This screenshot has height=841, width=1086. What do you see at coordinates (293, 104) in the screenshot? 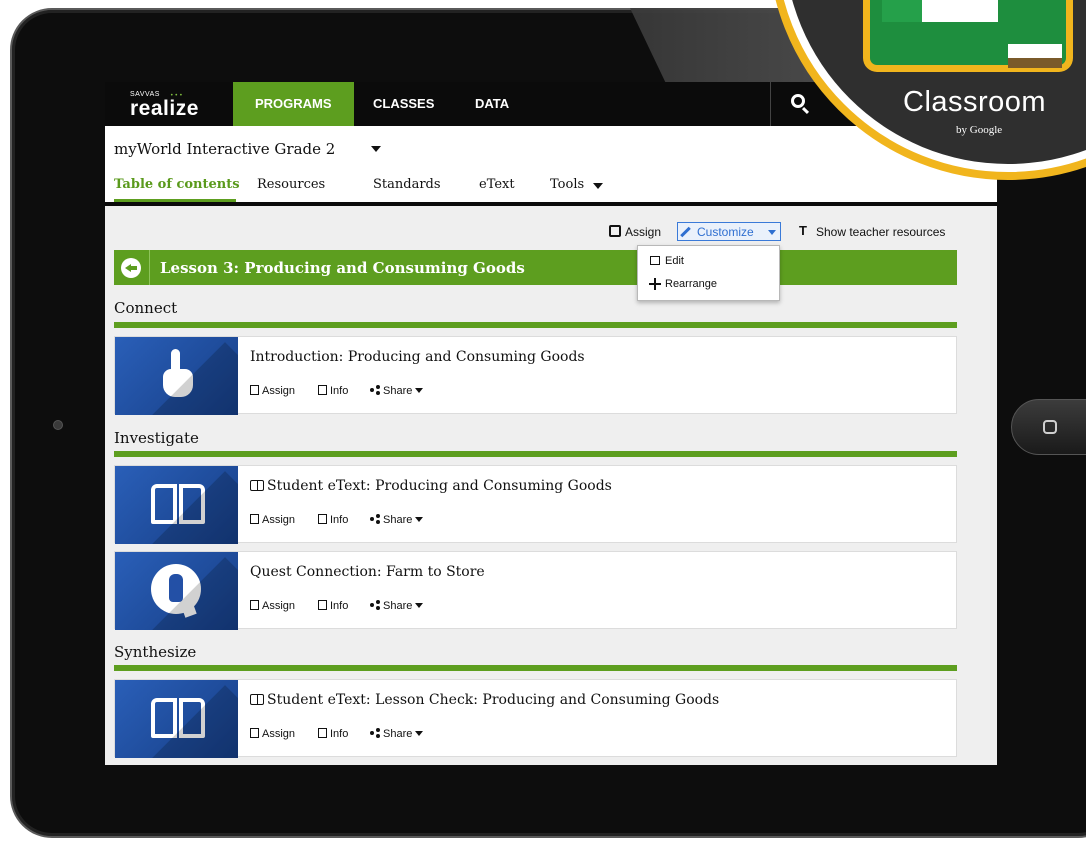
I see `nav-programs: PROGRAMS` at bounding box center [293, 104].